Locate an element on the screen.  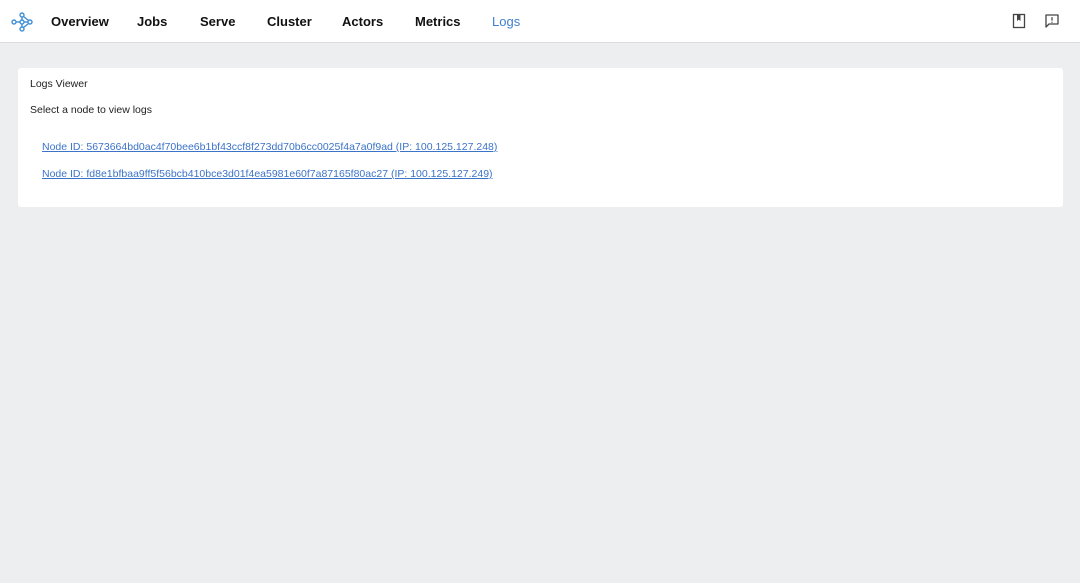
panel-title: Logs Viewer is located at coordinates (59, 84).